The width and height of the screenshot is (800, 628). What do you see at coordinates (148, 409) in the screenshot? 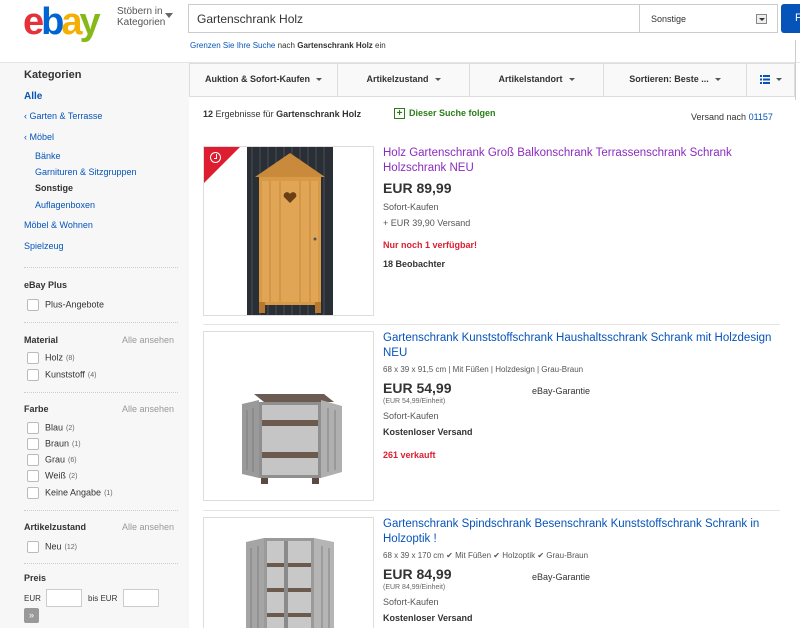
I see `color-see-all-link: Alle ansehen` at bounding box center [148, 409].